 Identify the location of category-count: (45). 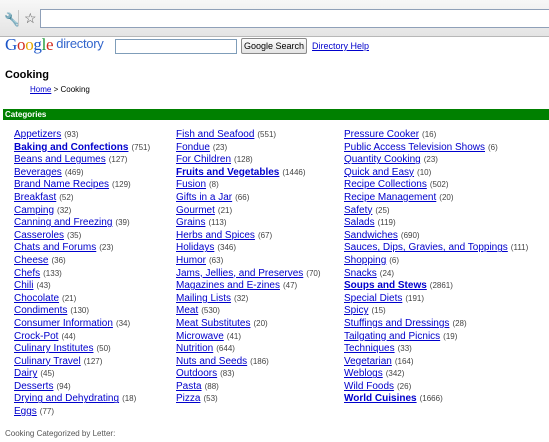
(47, 374).